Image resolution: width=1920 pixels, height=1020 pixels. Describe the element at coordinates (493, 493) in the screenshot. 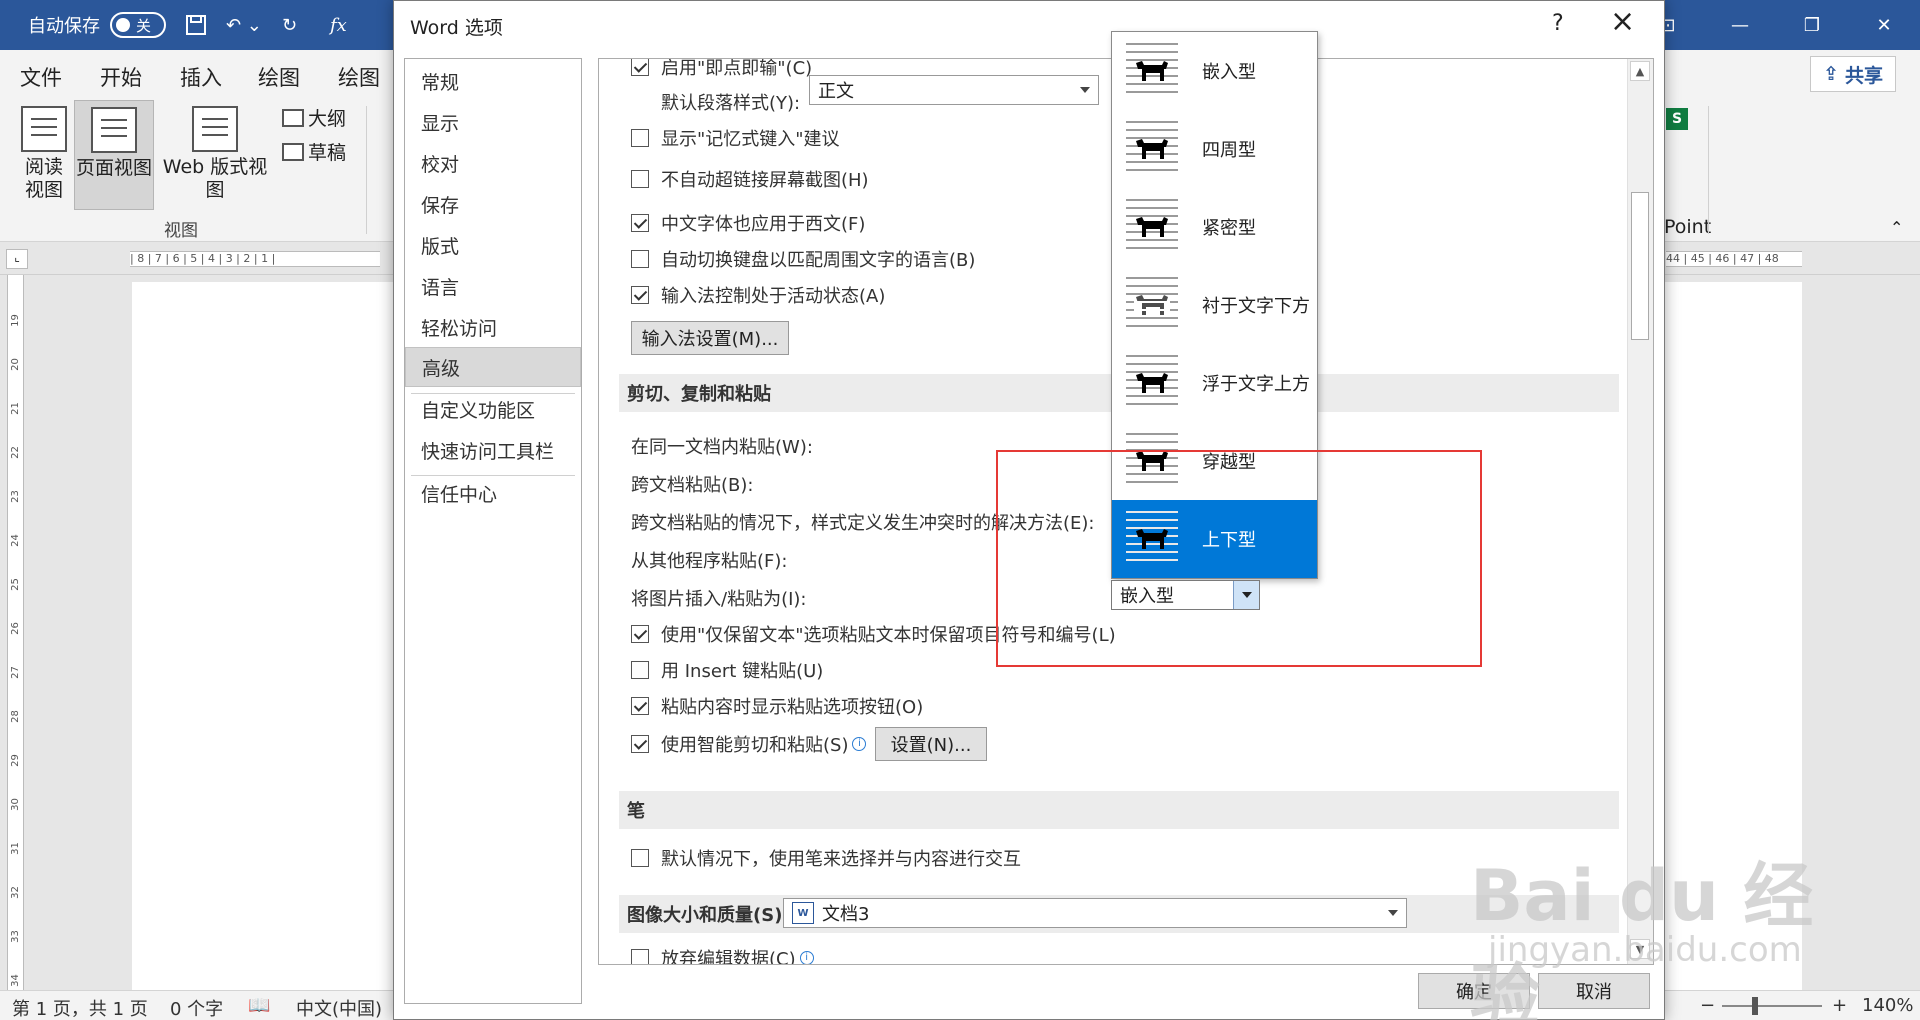

I see `nav-item-trust-center: 信任中心` at that location.